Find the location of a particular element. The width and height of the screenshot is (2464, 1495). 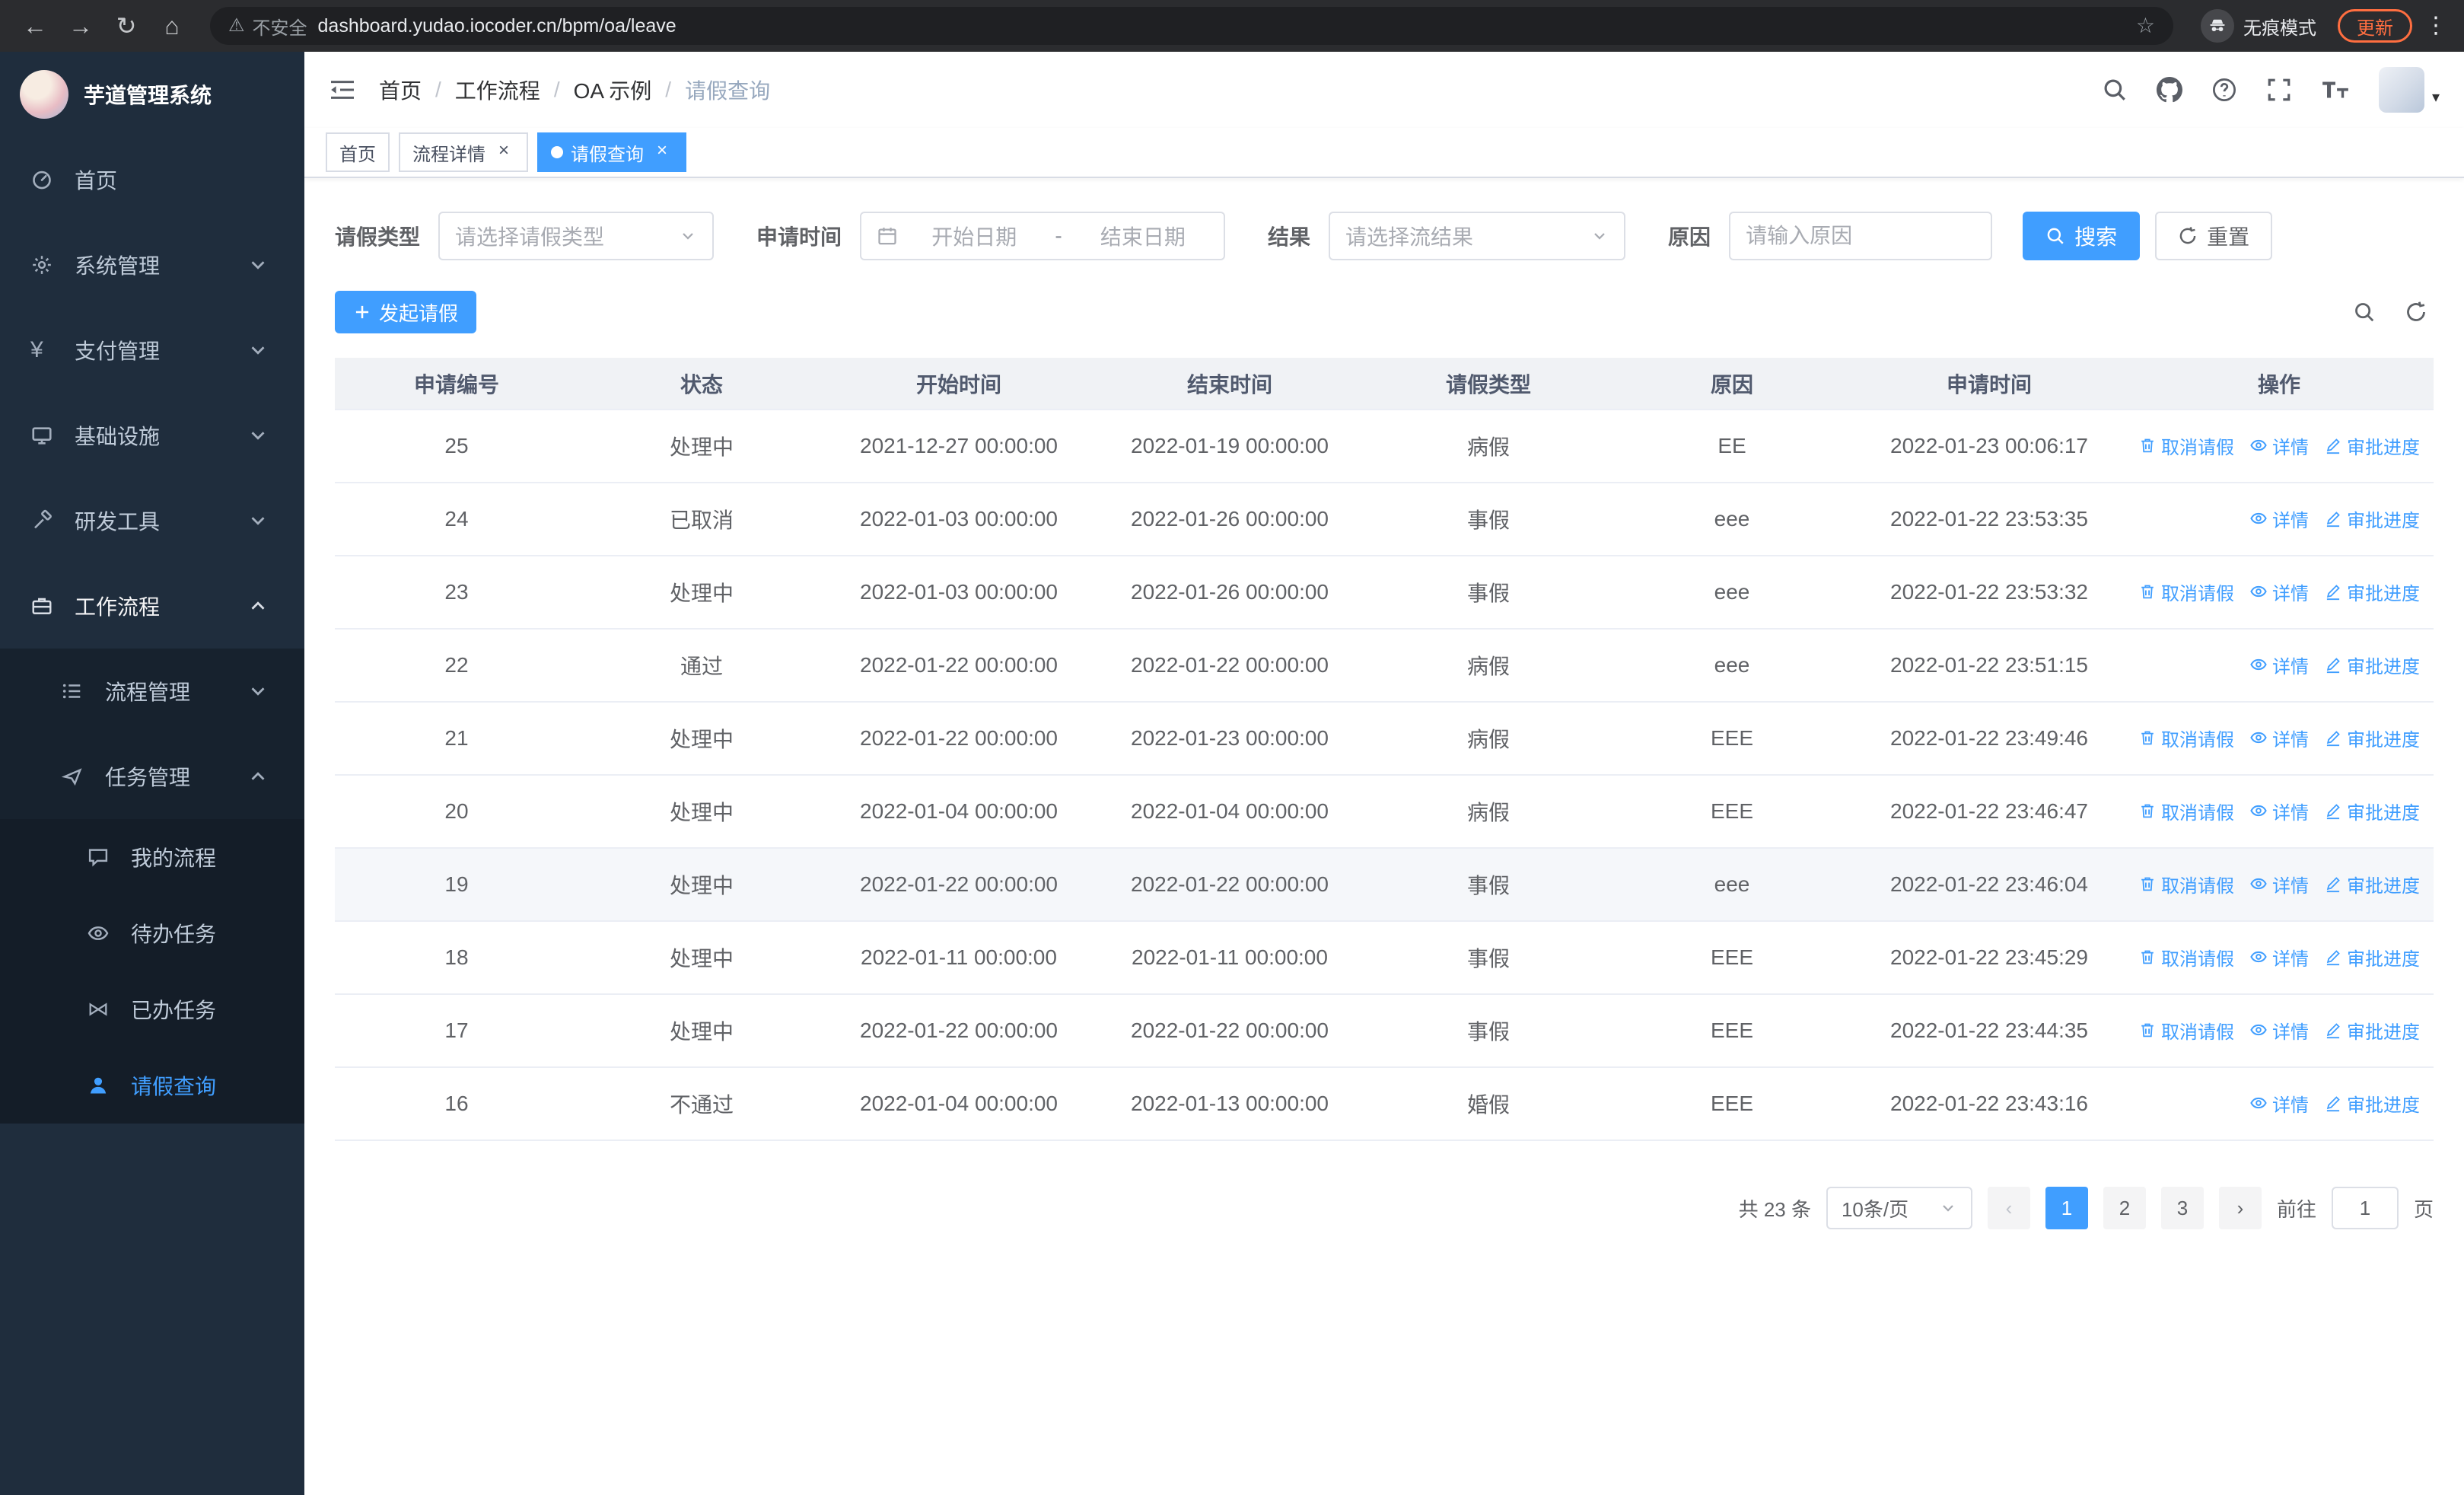

sidebar-item: ¥ 支付管理 is located at coordinates (152, 350).